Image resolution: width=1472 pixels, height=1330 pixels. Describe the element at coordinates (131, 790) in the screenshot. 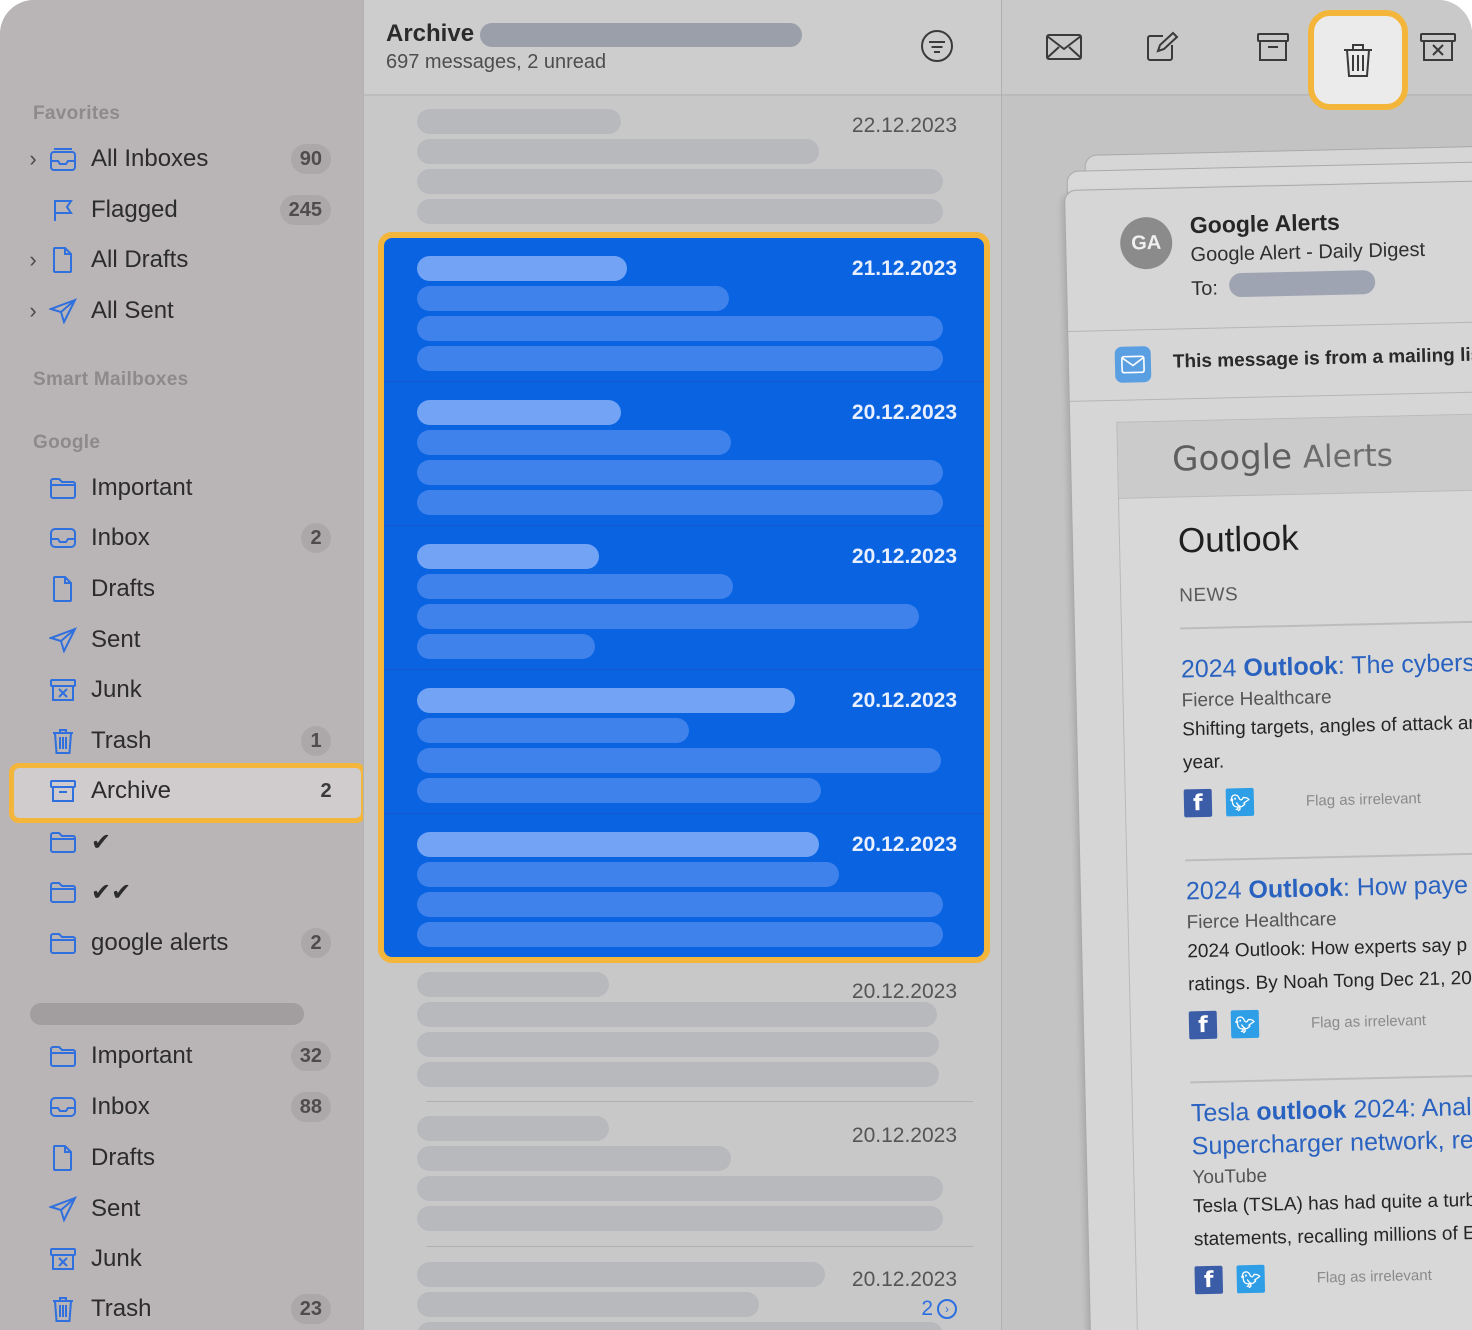

I see `sidebar-item-label: Archive` at that location.